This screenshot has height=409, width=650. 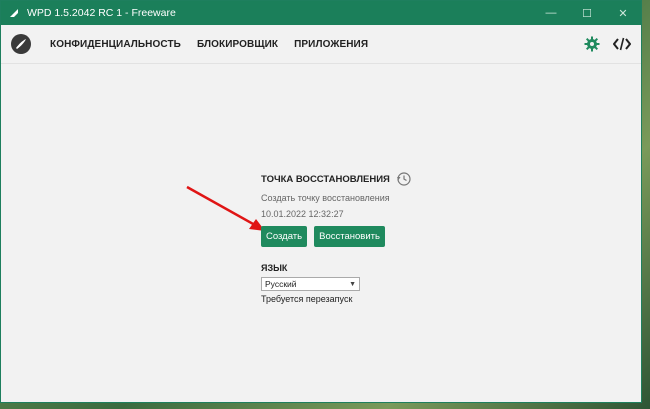 I want to click on app-icon, so click(x=14, y=13).